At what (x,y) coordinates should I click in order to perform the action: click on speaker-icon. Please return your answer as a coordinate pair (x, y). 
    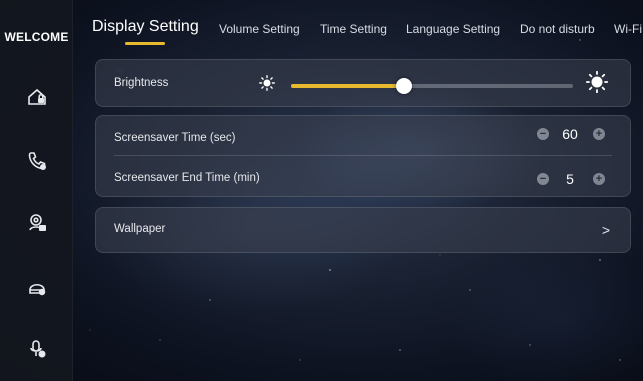
    Looking at the image, I should click on (37, 287).